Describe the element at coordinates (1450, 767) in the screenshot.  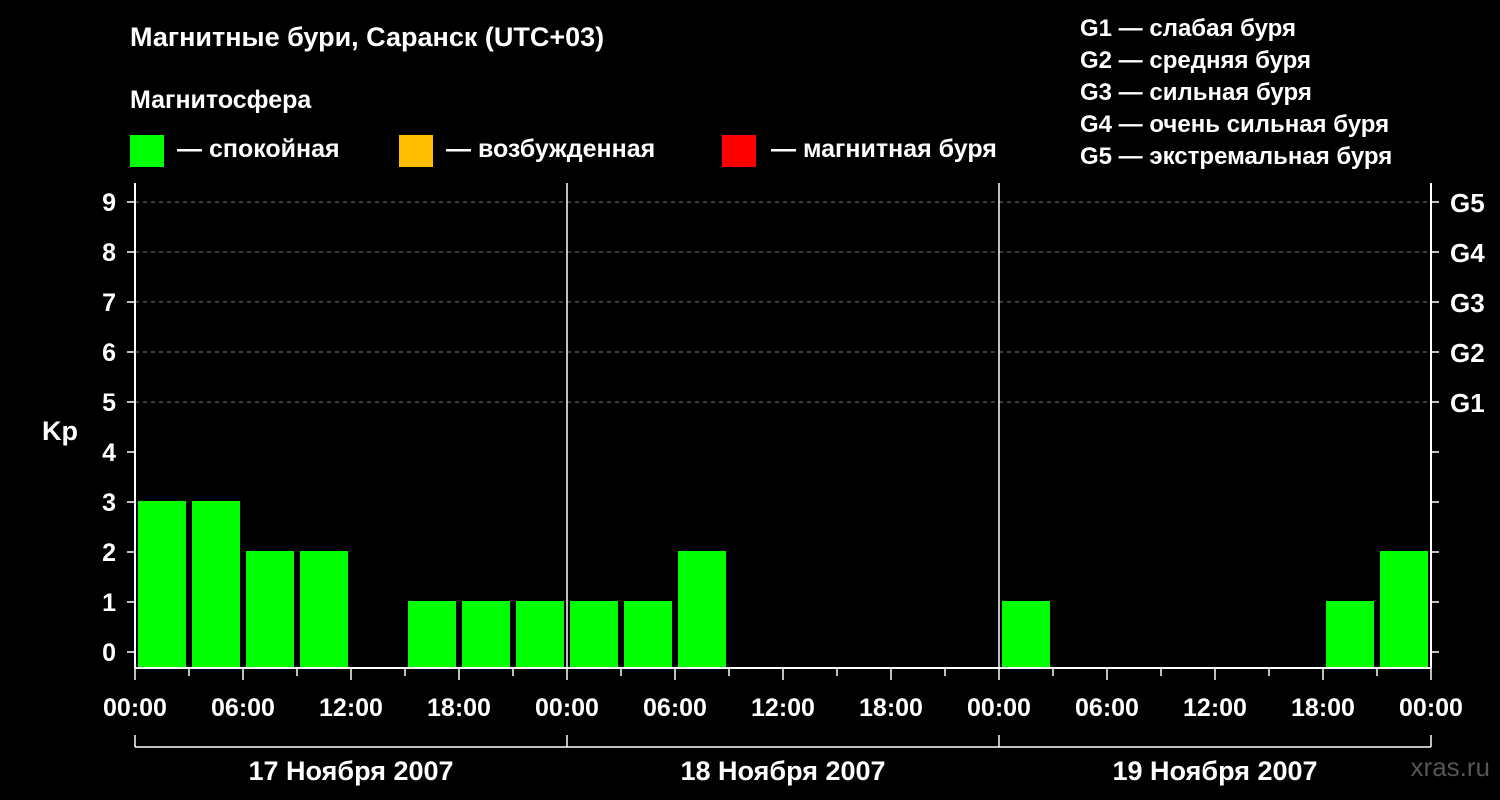
I see `watermark: xras.ru` at that location.